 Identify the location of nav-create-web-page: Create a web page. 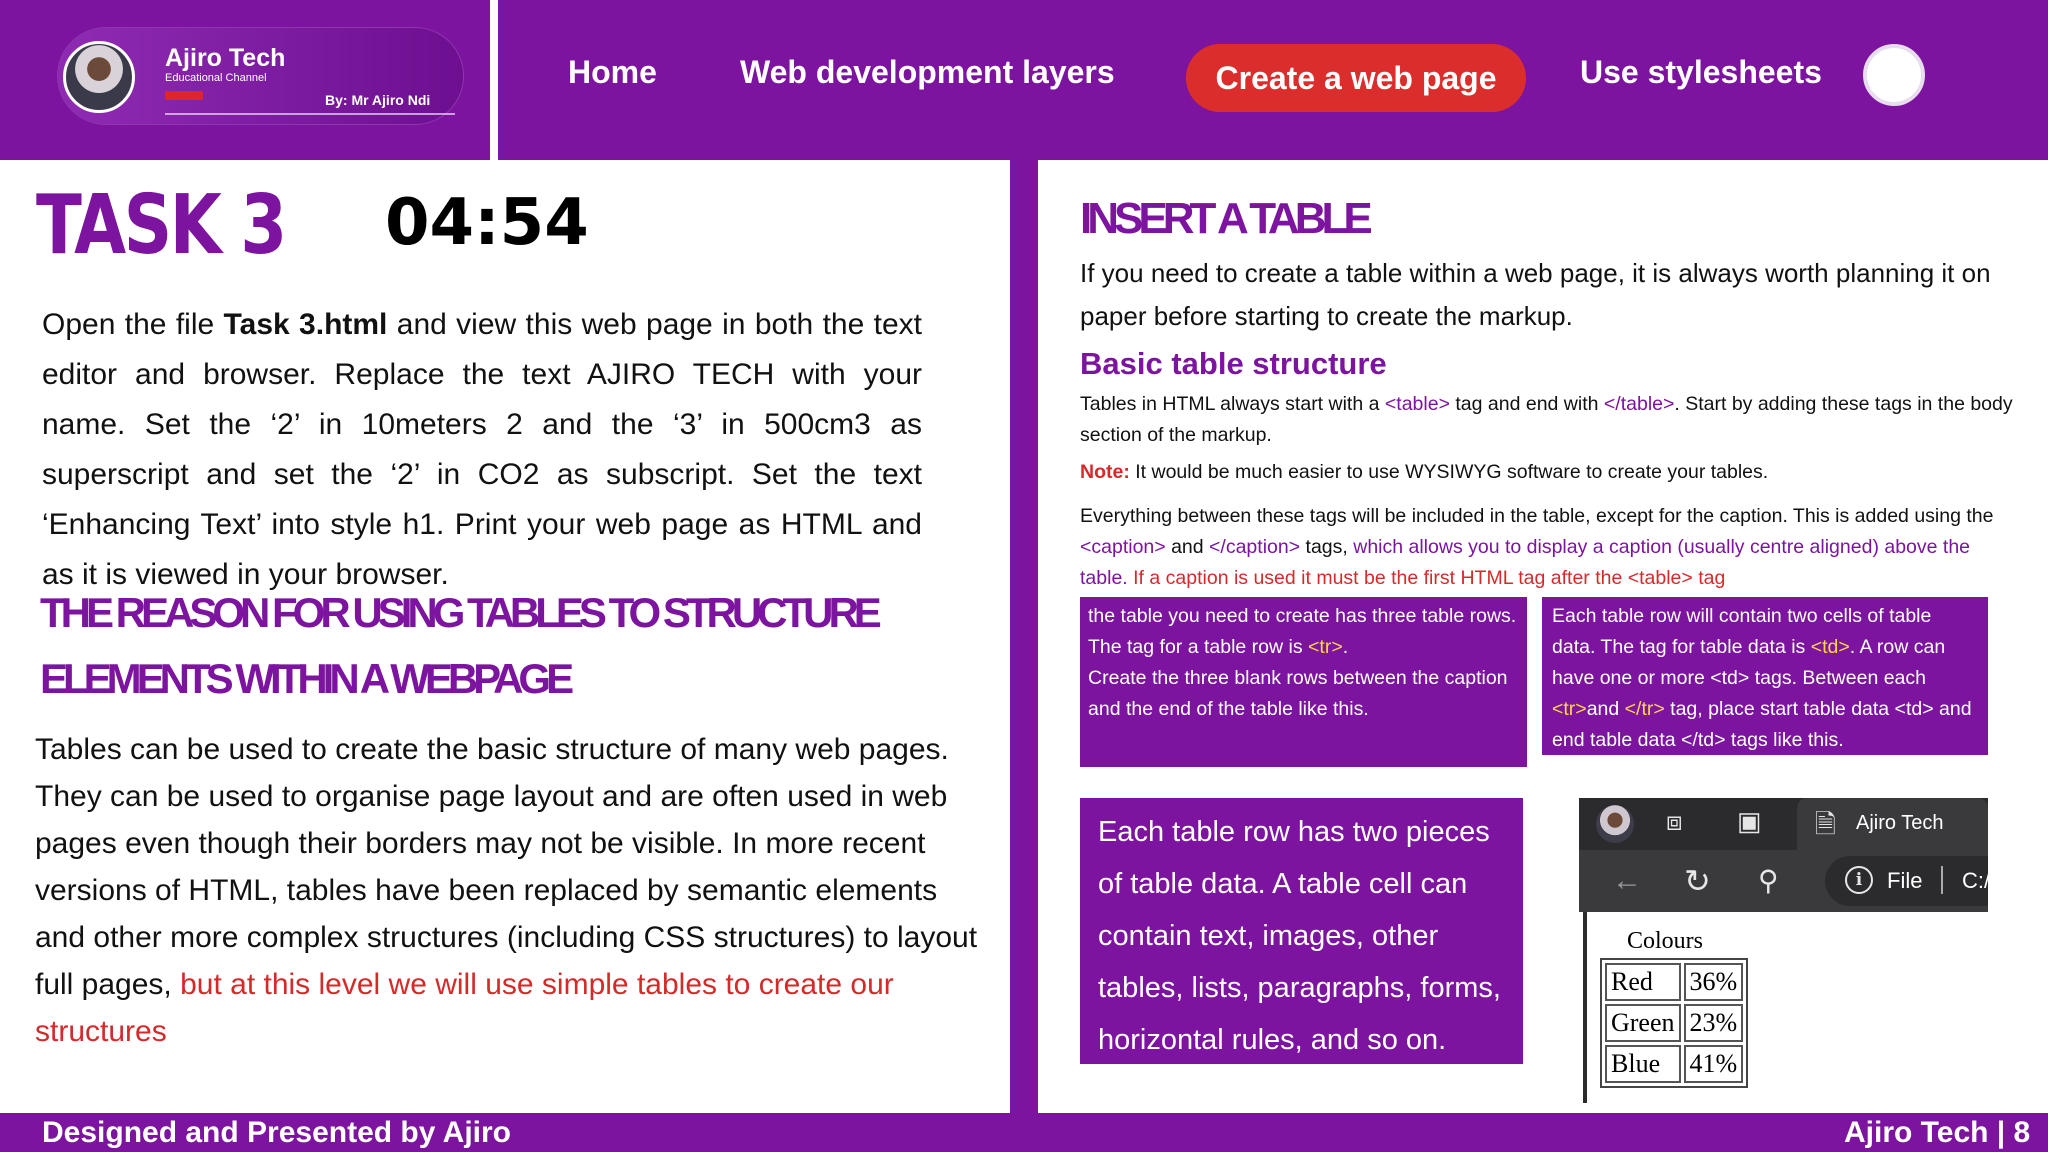
(1356, 78).